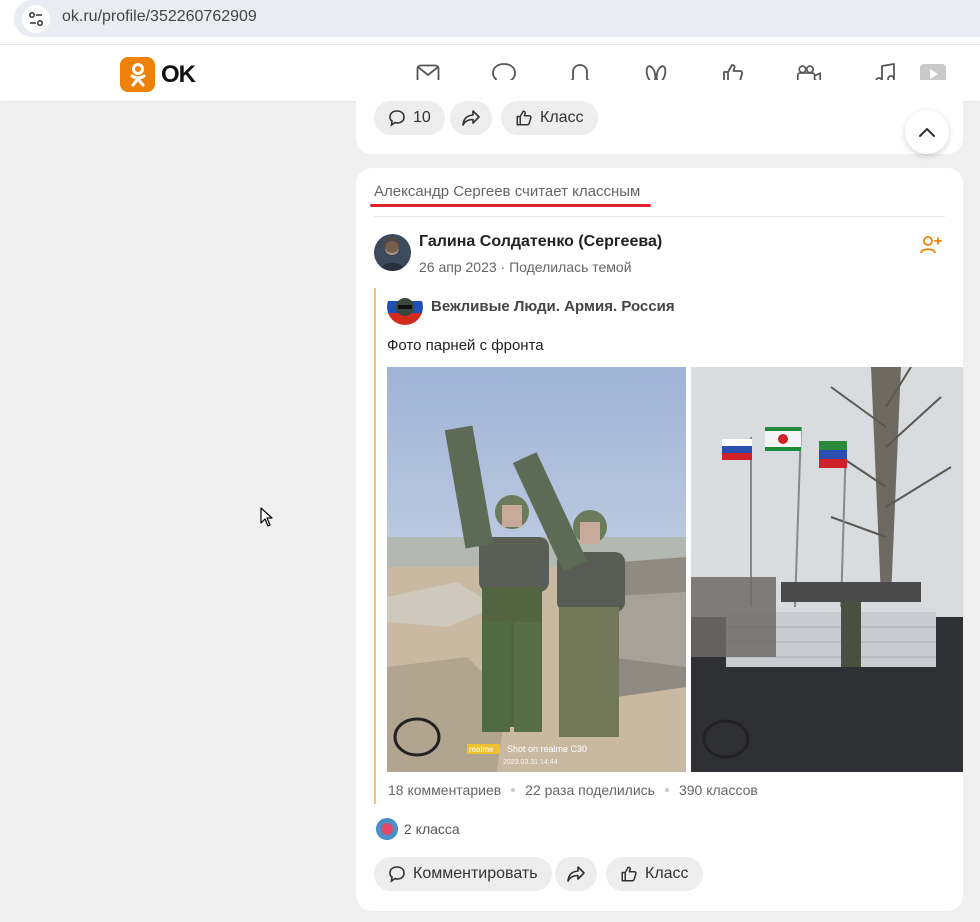 Image resolution: width=980 pixels, height=922 pixels. I want to click on scroll-to-top-button, so click(927, 132).